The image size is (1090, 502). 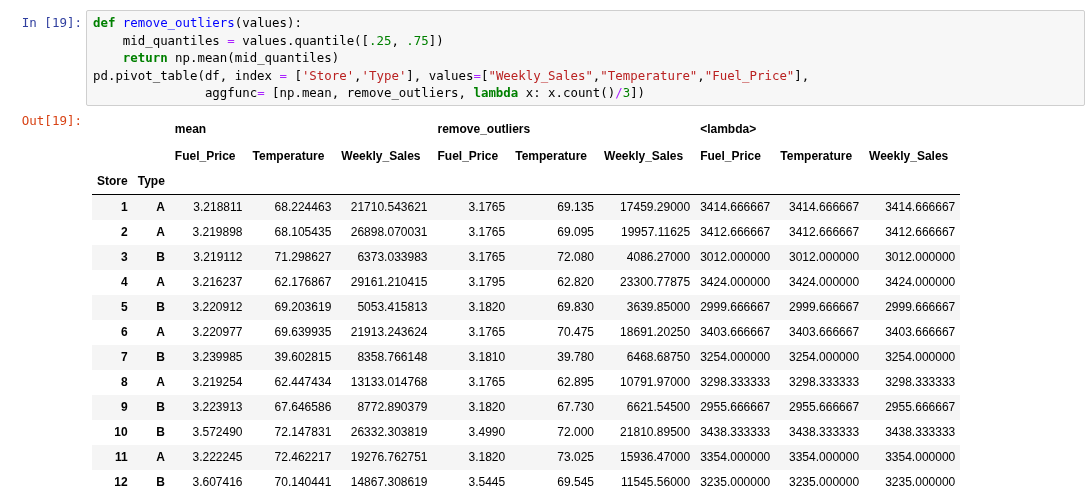 I want to click on table-cell: 3.5445, so click(x=487, y=482).